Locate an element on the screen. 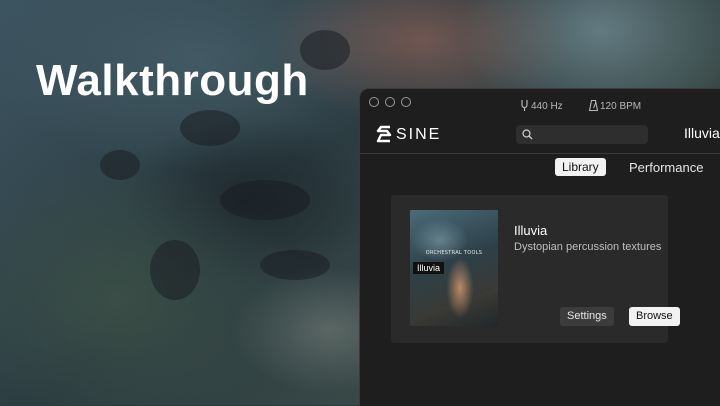 This screenshot has width=720, height=406. search-icon is located at coordinates (527, 134).